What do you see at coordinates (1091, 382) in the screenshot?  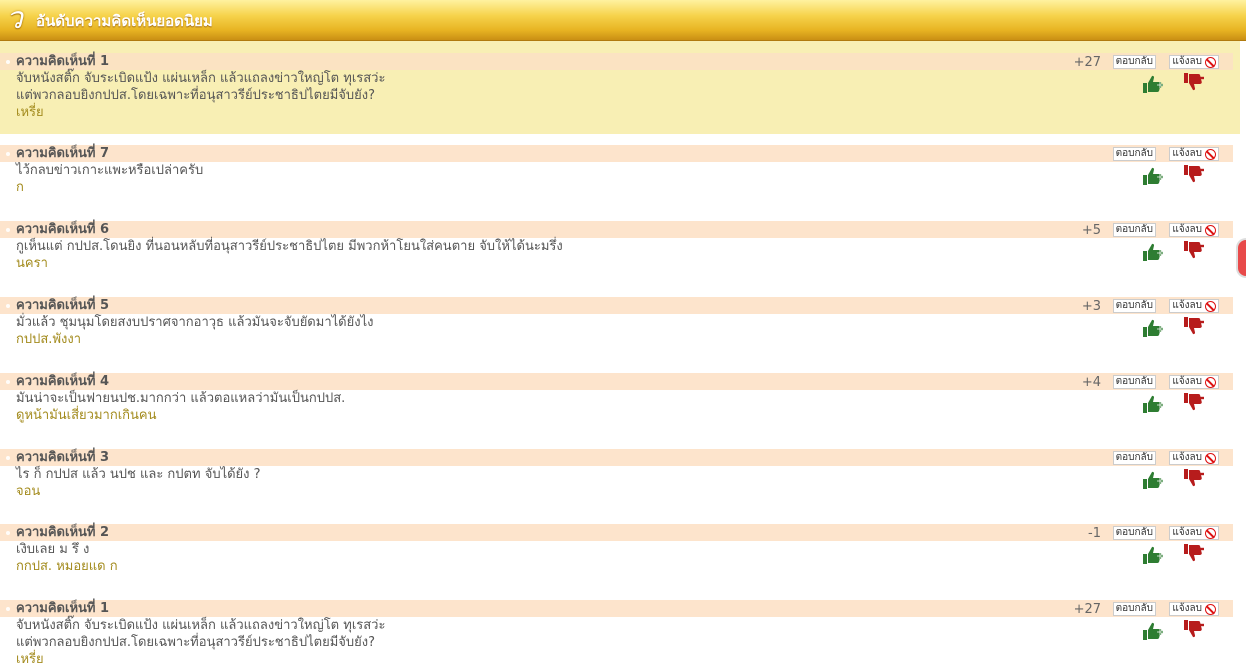 I see `comment-score: +4` at bounding box center [1091, 382].